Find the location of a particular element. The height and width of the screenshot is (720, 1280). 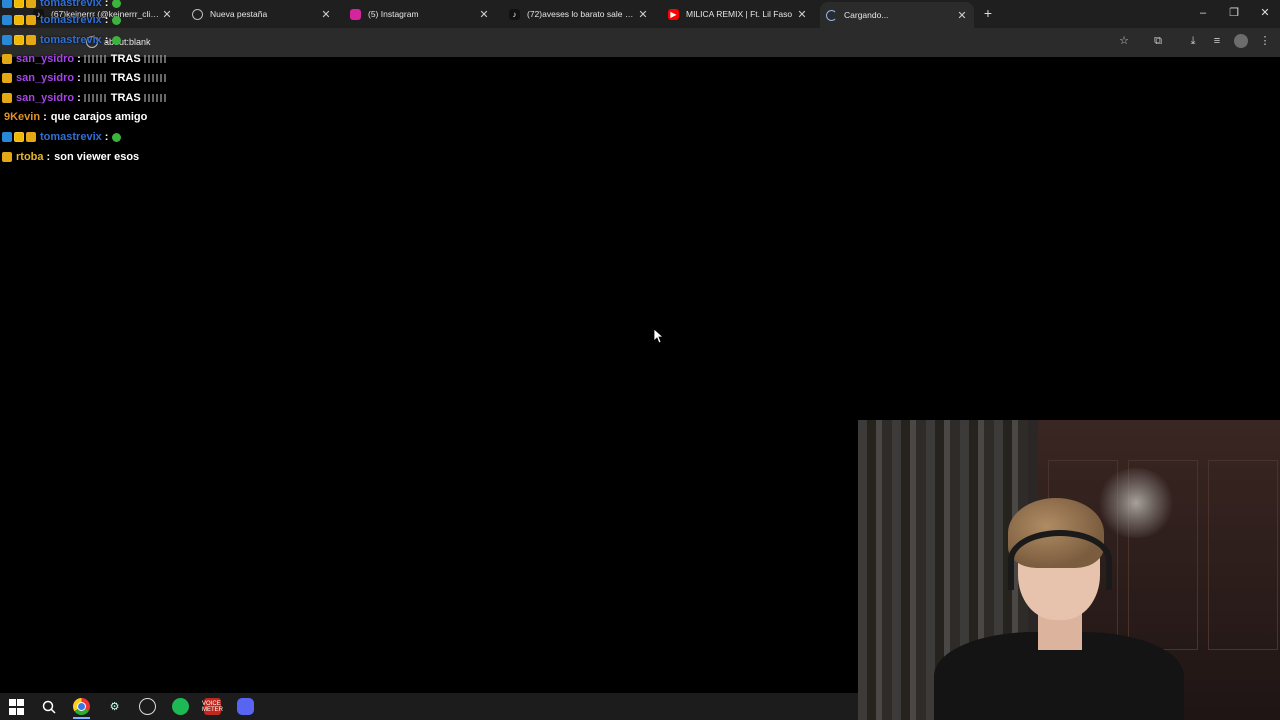

globe-icon is located at coordinates (197, 14).